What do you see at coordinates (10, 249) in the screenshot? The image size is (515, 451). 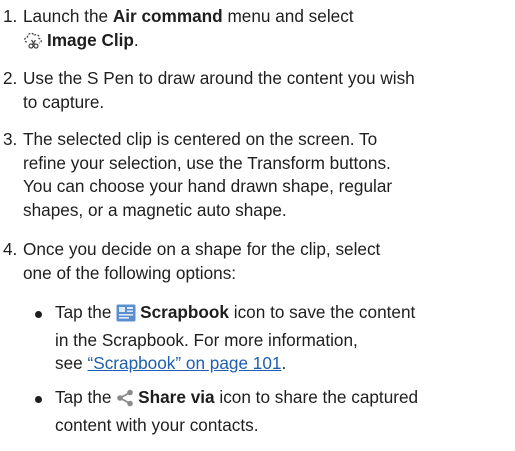 I see `step-number: 4.` at bounding box center [10, 249].